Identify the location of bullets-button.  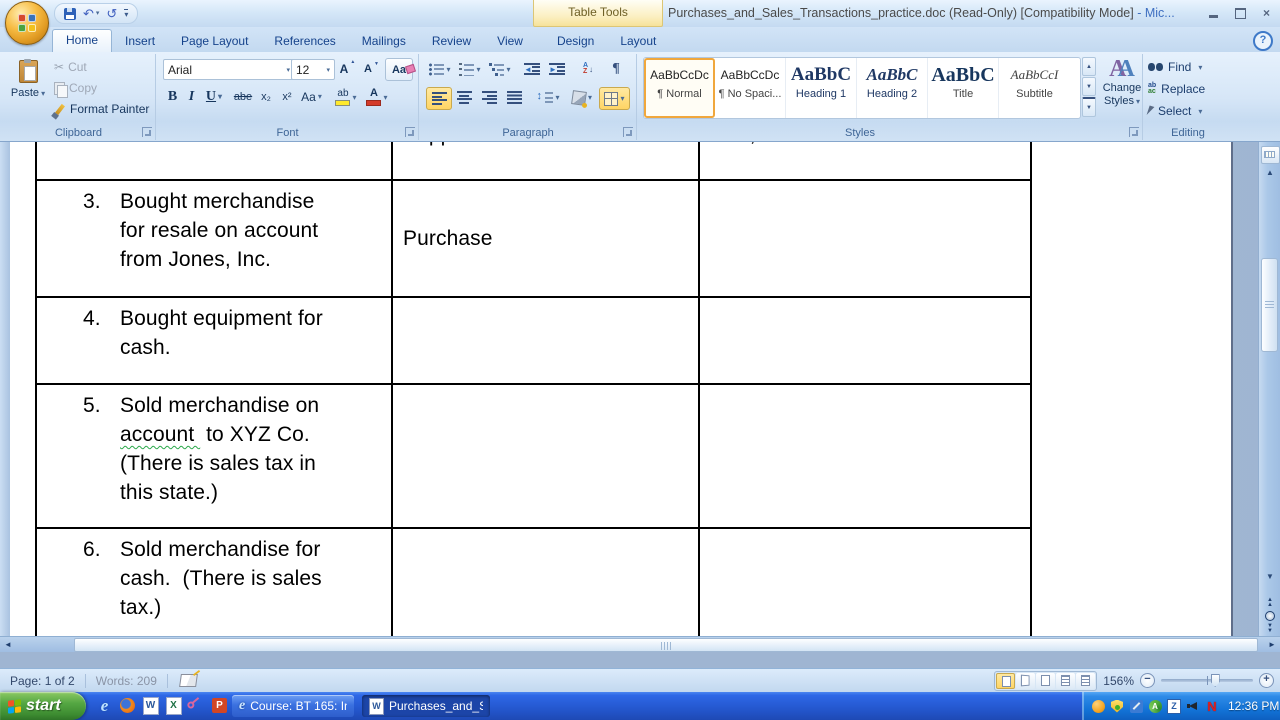
(440, 69).